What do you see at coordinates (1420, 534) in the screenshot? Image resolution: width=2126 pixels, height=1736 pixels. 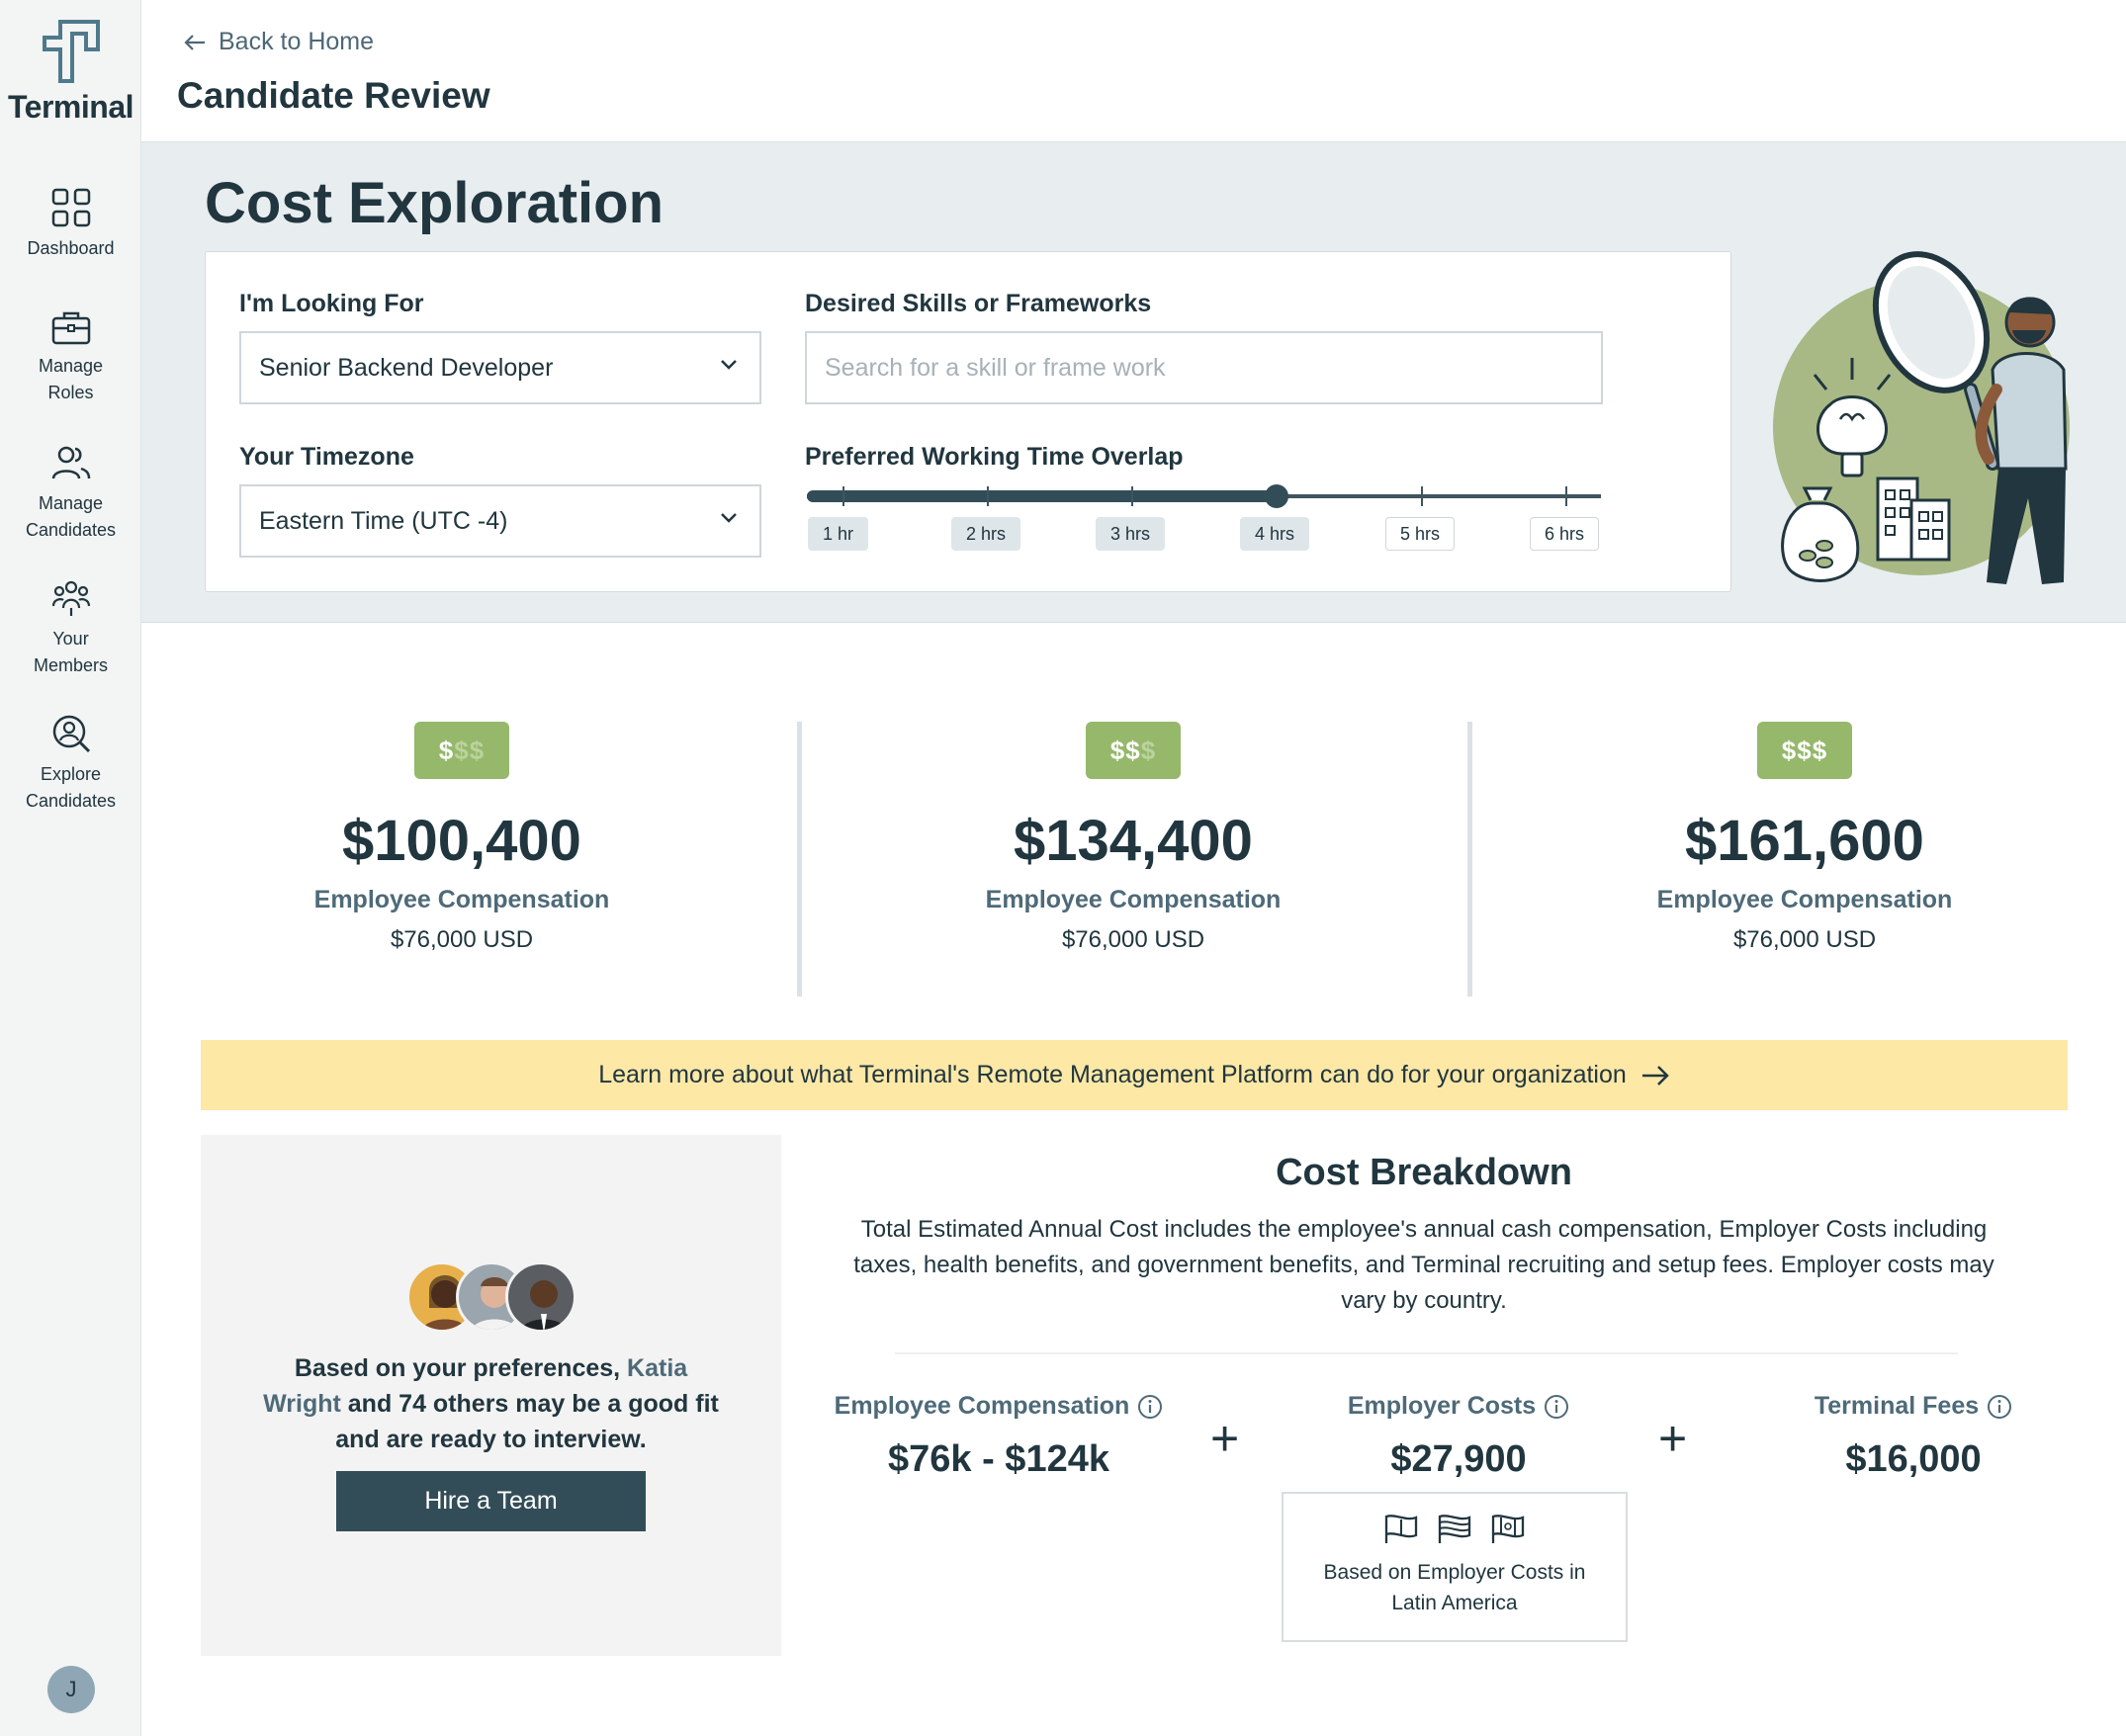 I see `overlap-option-5hrs: 5 hrs` at bounding box center [1420, 534].